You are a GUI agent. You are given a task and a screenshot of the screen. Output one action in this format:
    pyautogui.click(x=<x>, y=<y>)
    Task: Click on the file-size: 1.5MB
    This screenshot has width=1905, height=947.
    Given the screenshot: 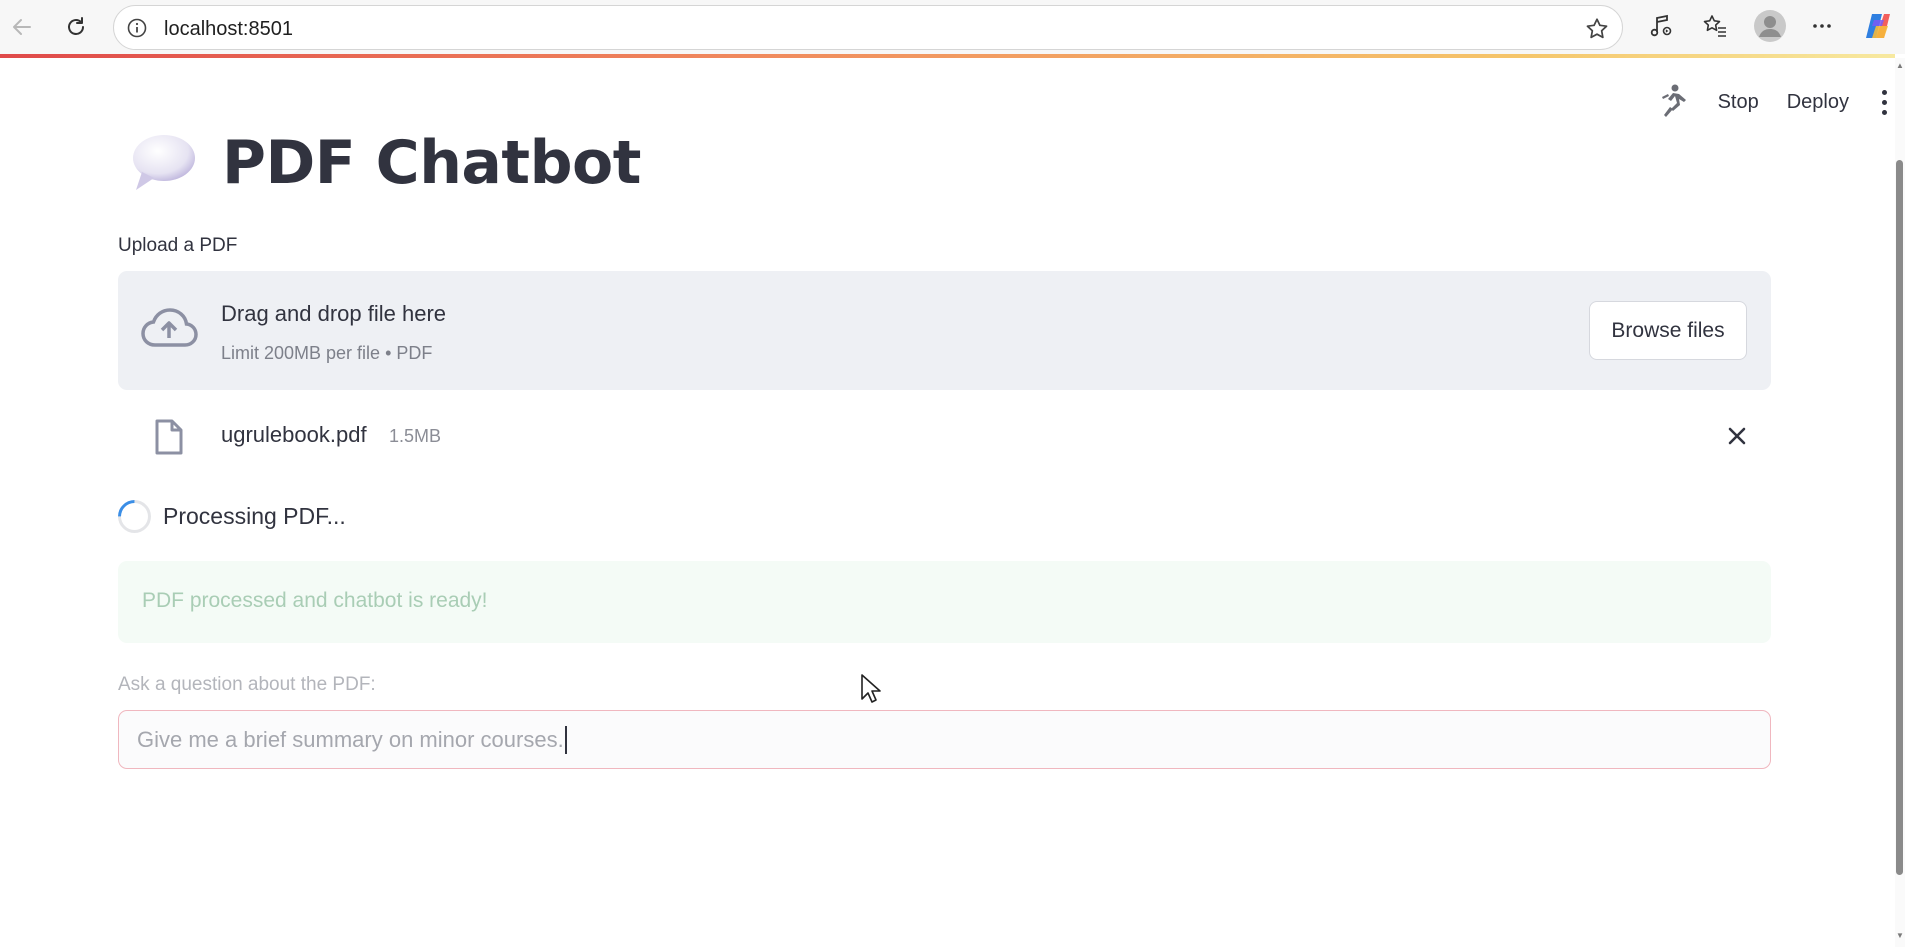 What is the action you would take?
    pyautogui.click(x=415, y=436)
    